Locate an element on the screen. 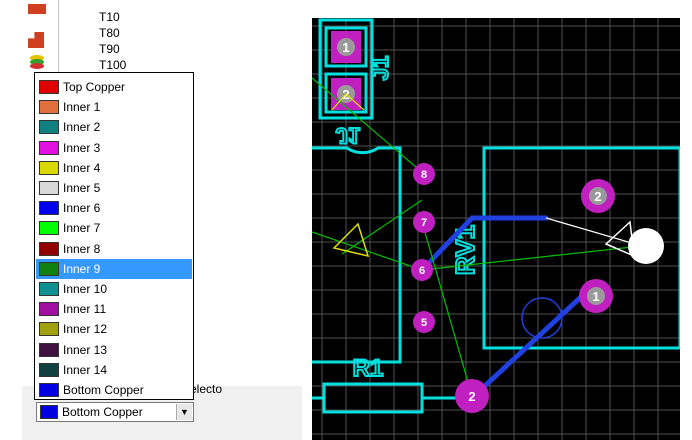  layer-option-inner-12: Inner 12 is located at coordinates (114, 329).